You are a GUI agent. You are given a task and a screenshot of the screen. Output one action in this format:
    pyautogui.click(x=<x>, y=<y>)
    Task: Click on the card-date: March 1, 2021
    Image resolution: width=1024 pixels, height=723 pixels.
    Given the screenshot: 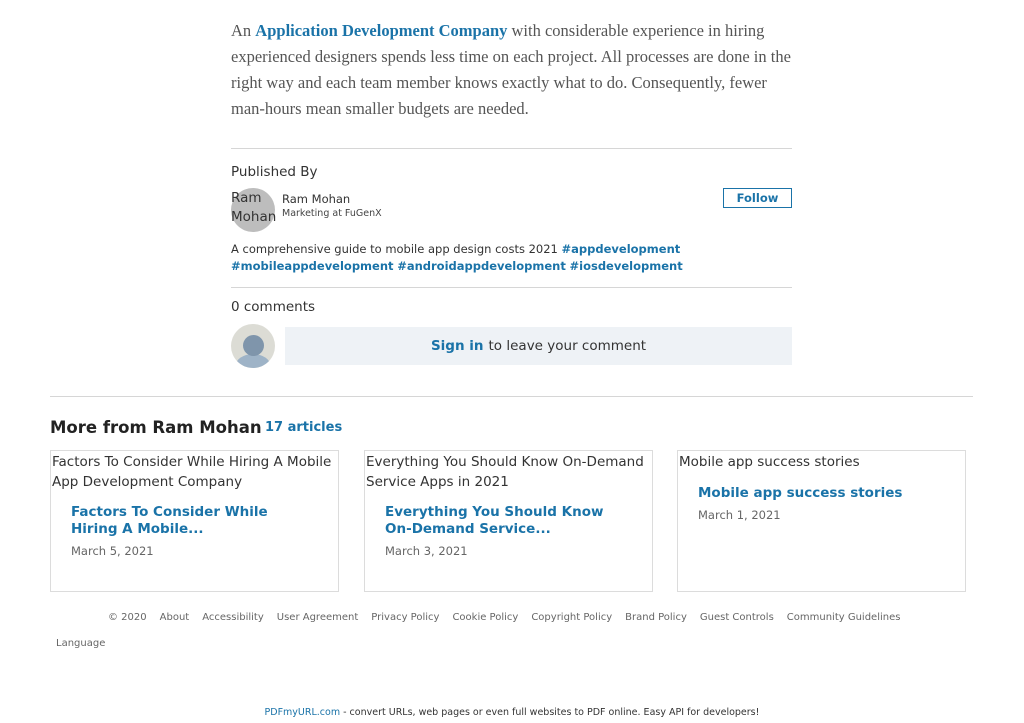 What is the action you would take?
    pyautogui.click(x=739, y=515)
    